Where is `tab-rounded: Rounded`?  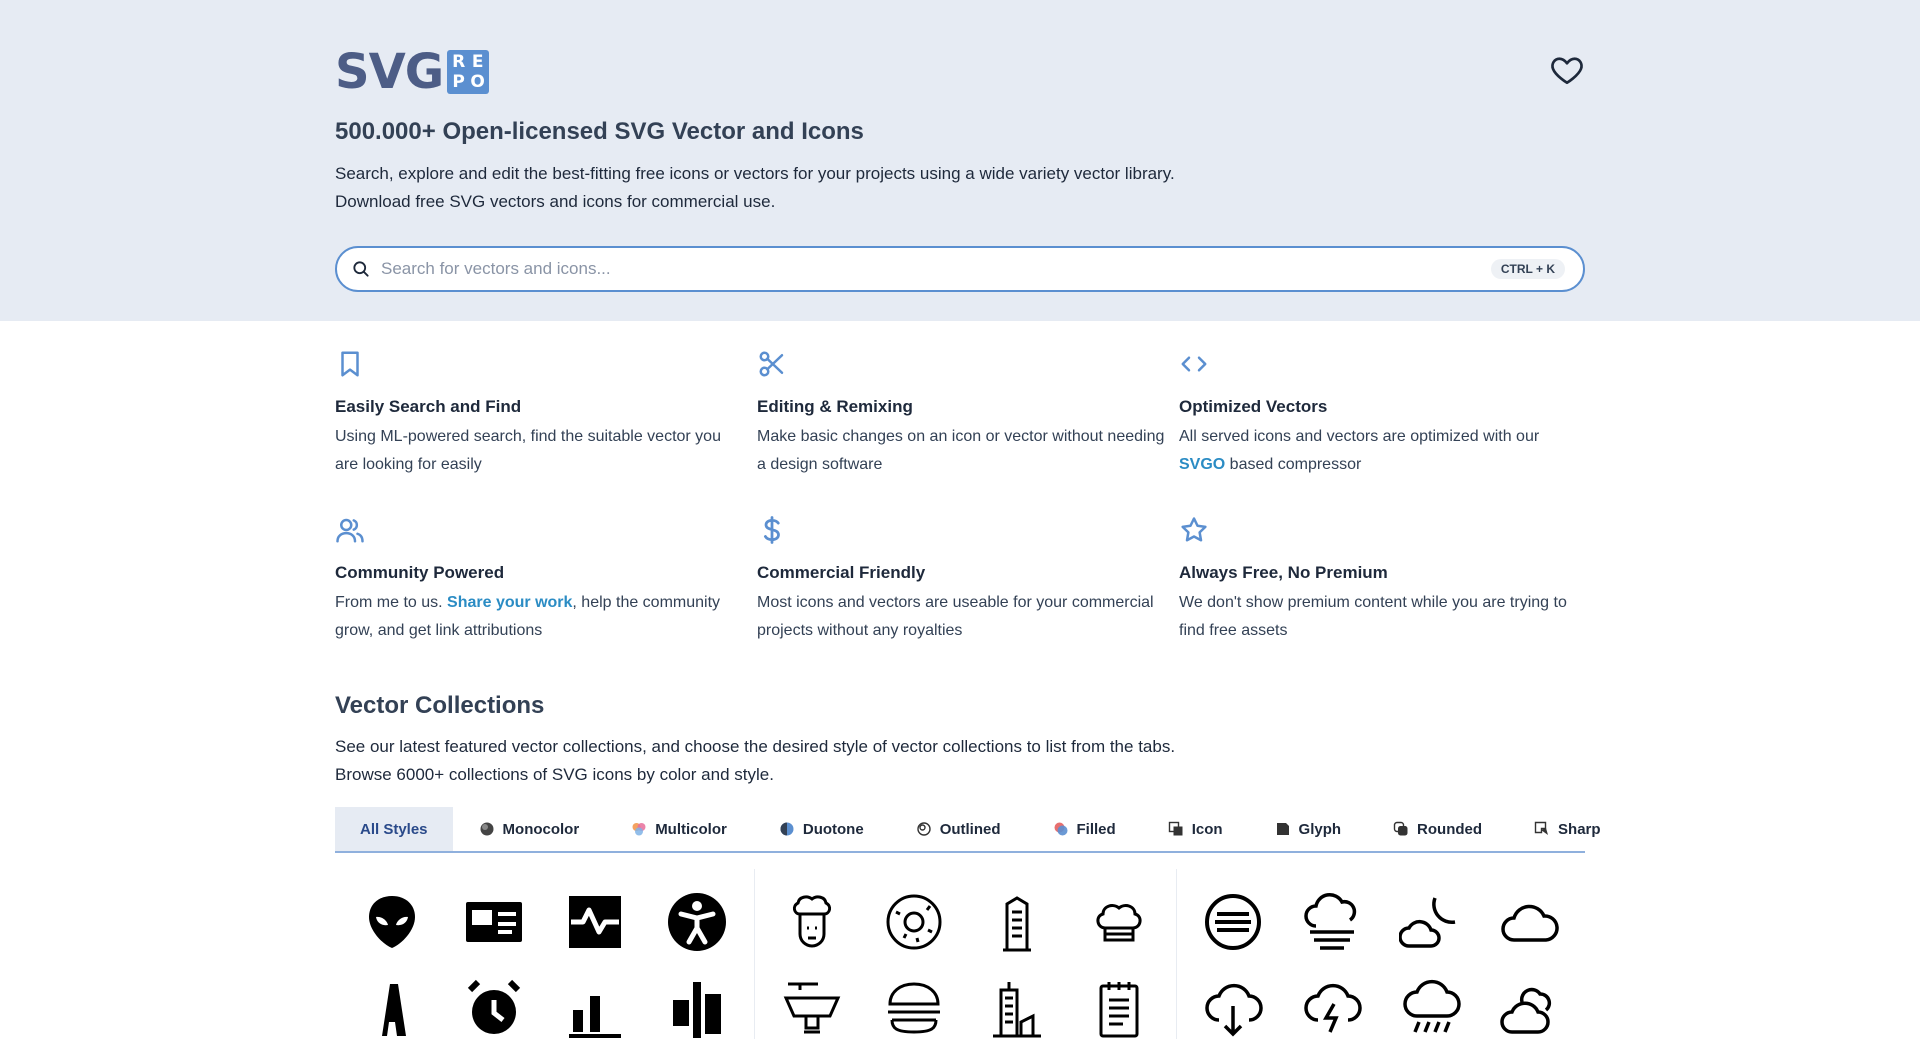
tab-rounded: Rounded is located at coordinates (1437, 829).